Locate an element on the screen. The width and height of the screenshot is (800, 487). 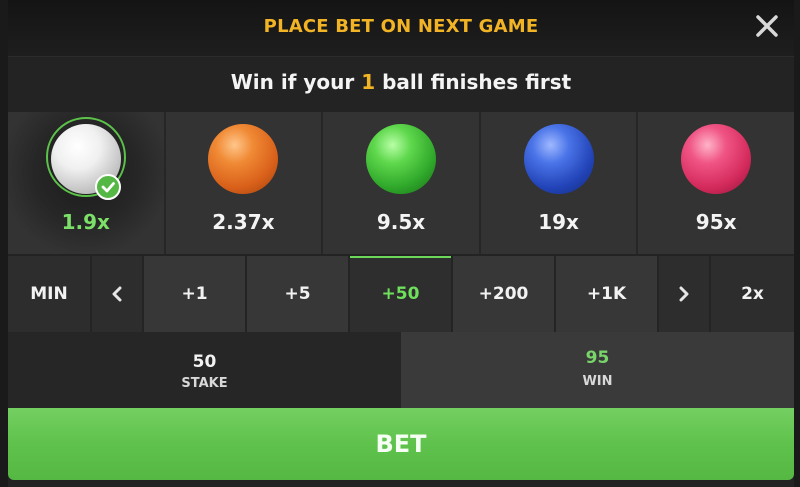
instruction-suffix: ball finishes first is located at coordinates (477, 82).